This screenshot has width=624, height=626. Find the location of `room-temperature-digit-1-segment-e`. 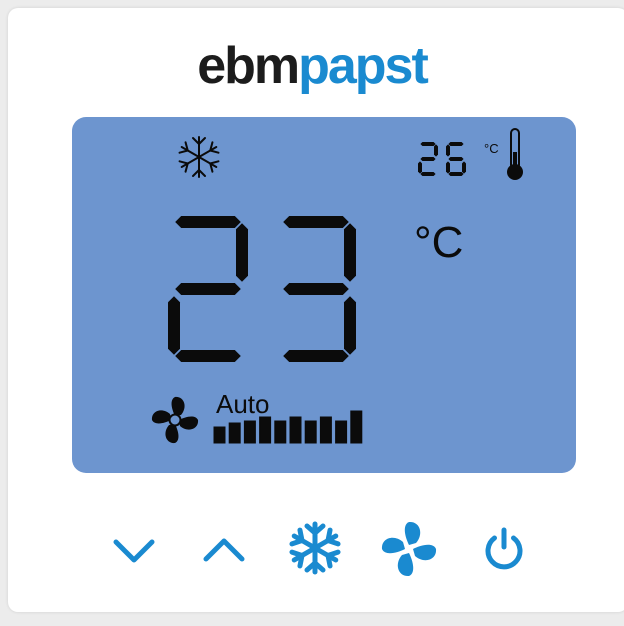

room-temperature-digit-1-segment-e is located at coordinates (420, 167).